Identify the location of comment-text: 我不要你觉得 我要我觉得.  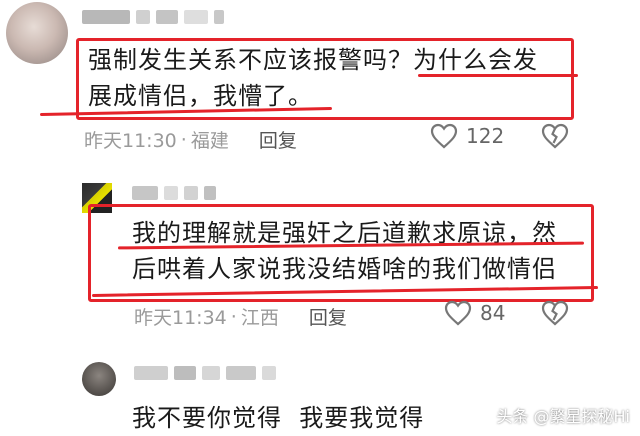
(278, 418).